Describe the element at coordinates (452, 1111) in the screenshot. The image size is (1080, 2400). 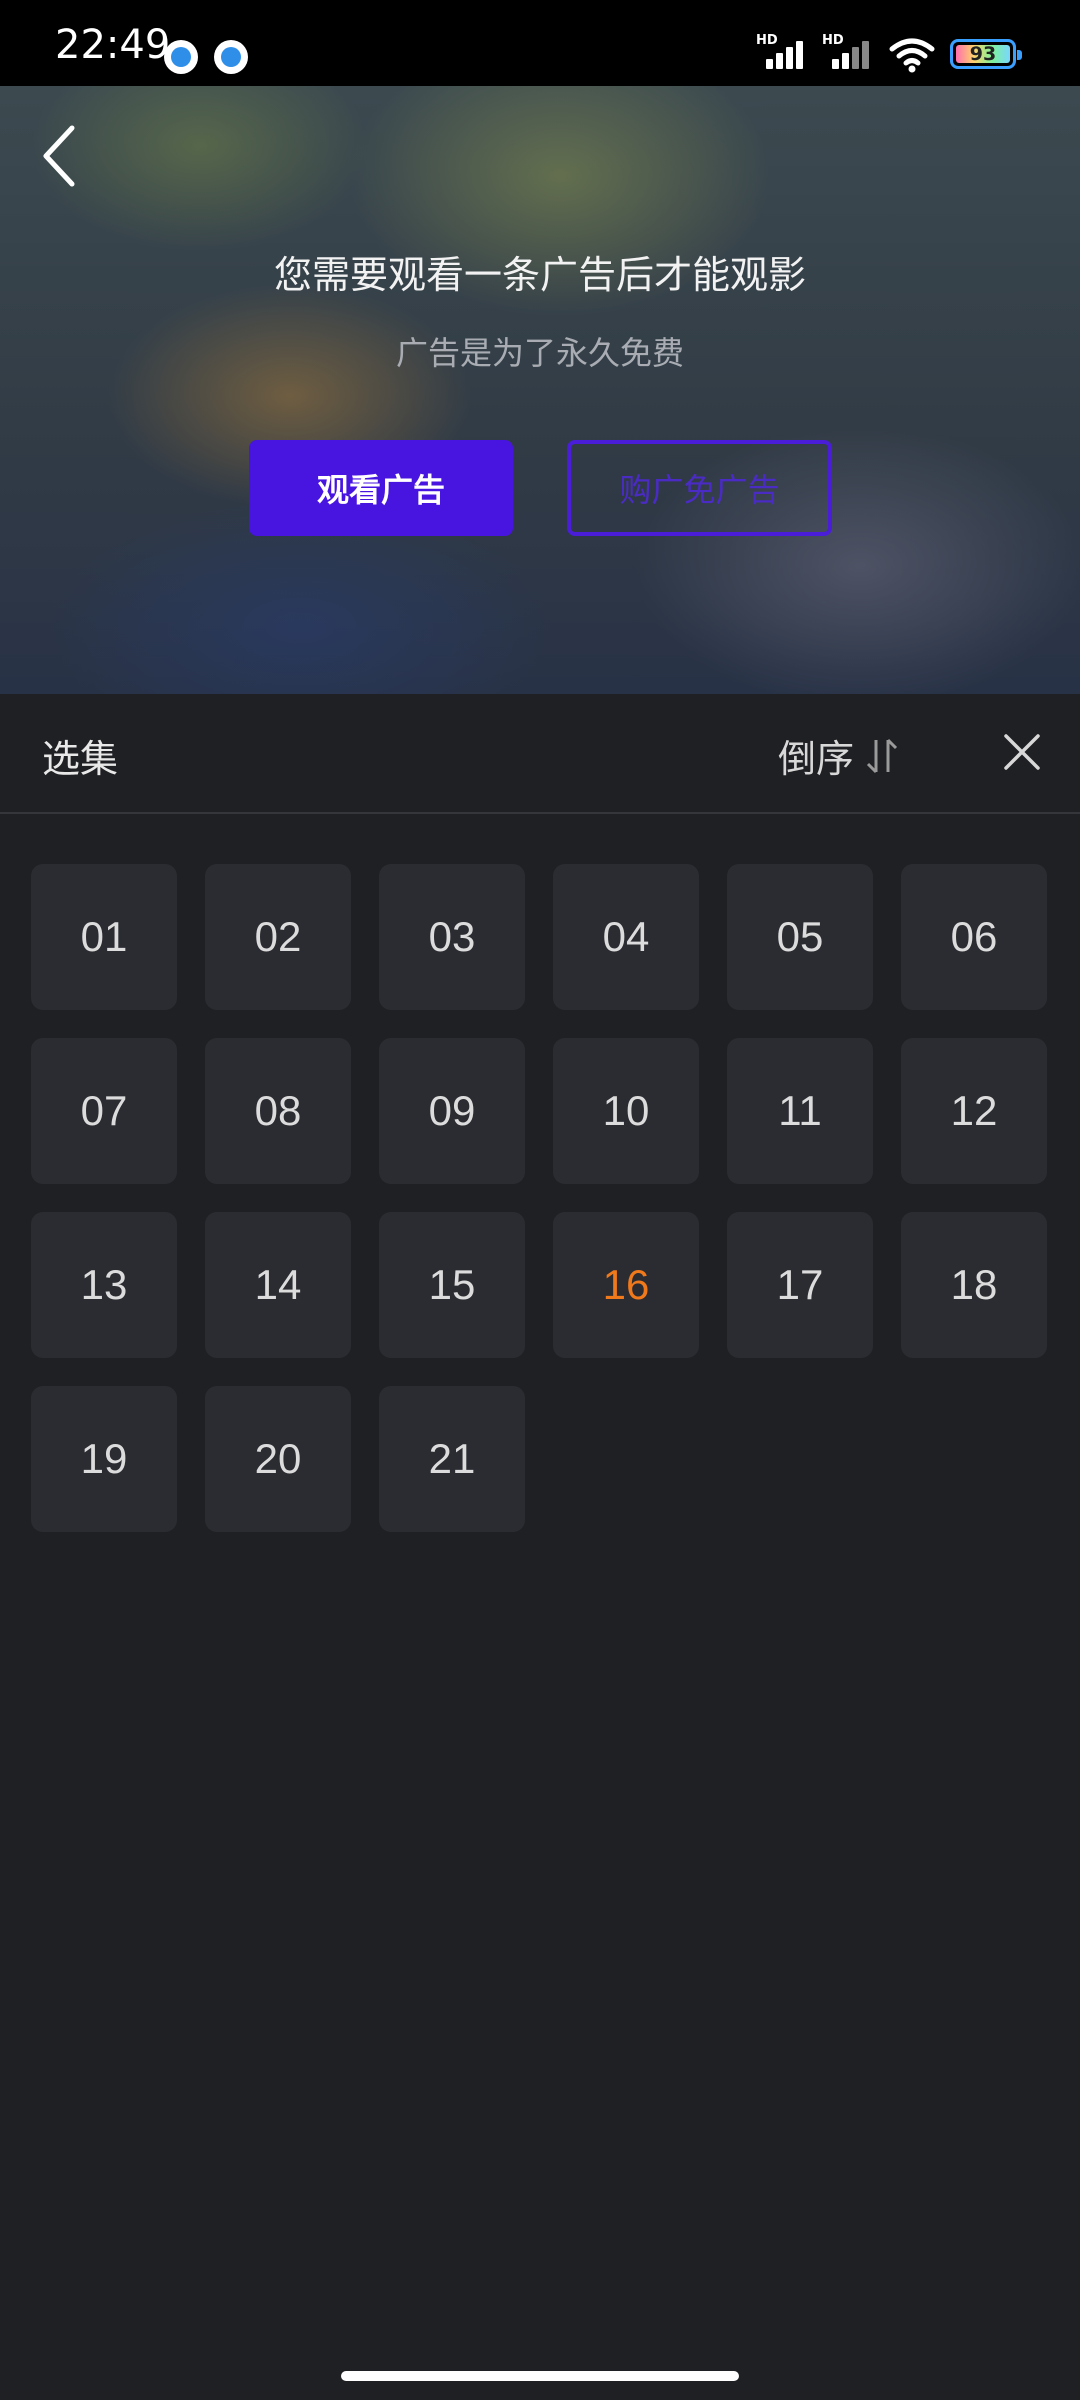
I see `episode-tile: 09` at that location.